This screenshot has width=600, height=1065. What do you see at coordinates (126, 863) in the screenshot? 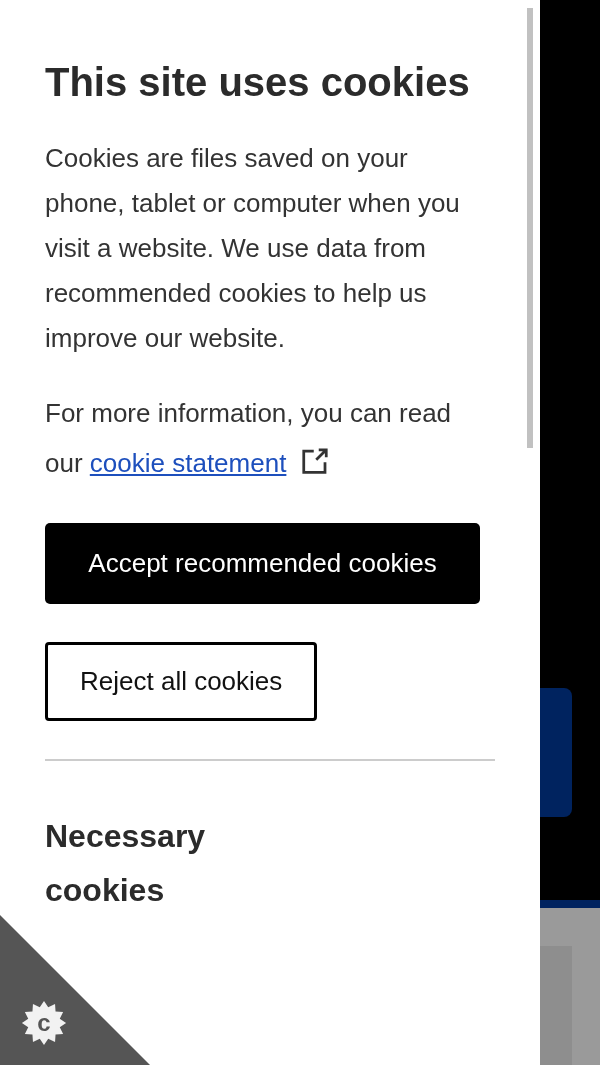
I see `section-heading: Necessary cookies` at bounding box center [126, 863].